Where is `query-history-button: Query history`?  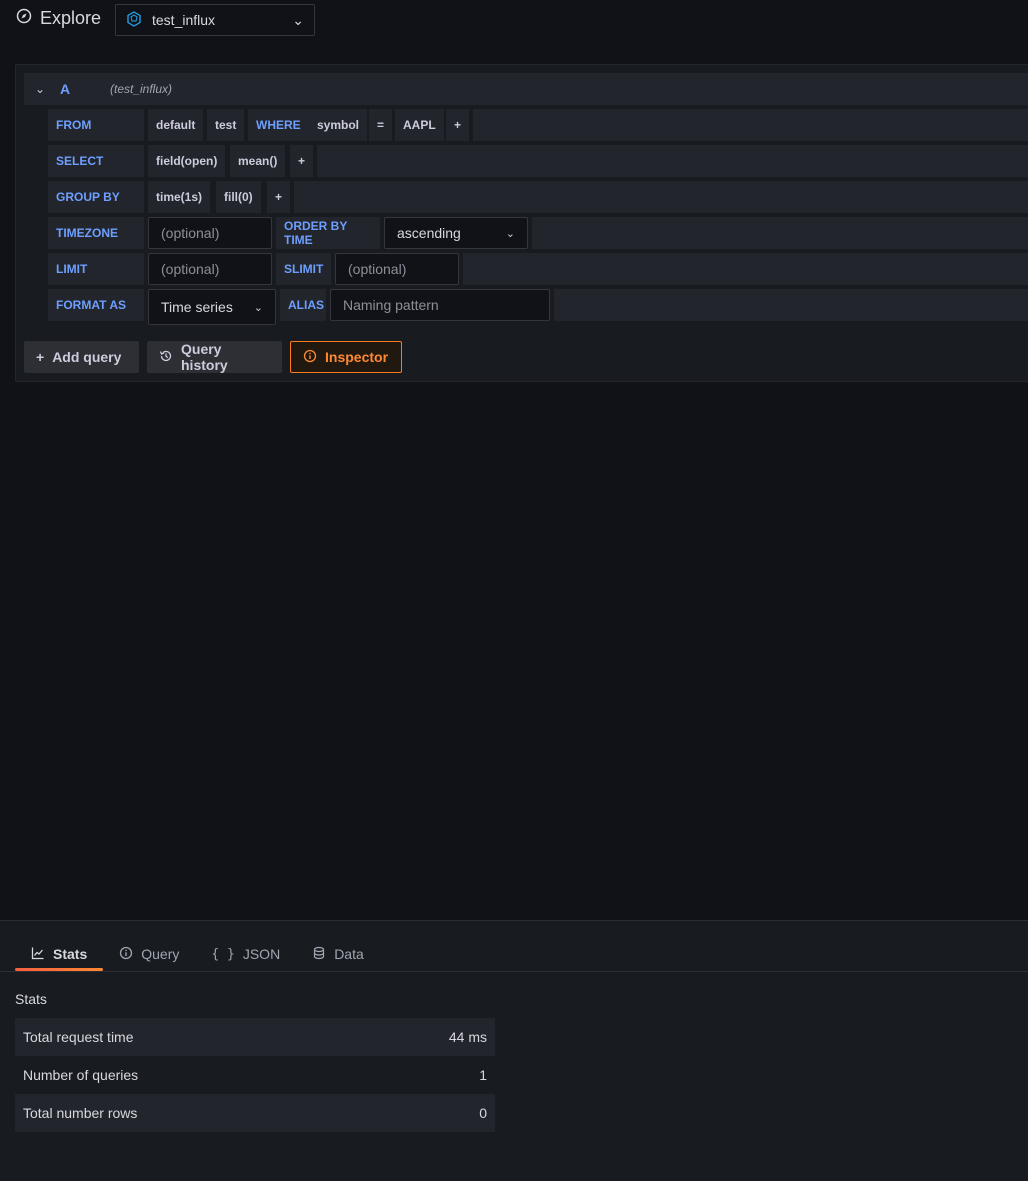 query-history-button: Query history is located at coordinates (214, 357).